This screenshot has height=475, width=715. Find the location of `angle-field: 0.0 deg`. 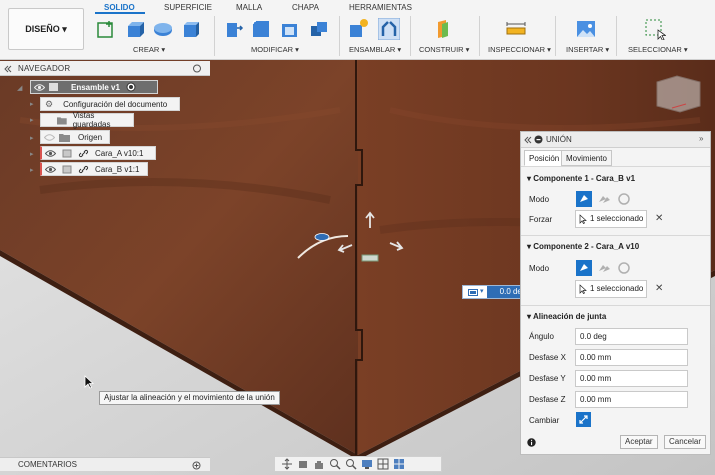

angle-field: 0.0 deg is located at coordinates (631, 336).